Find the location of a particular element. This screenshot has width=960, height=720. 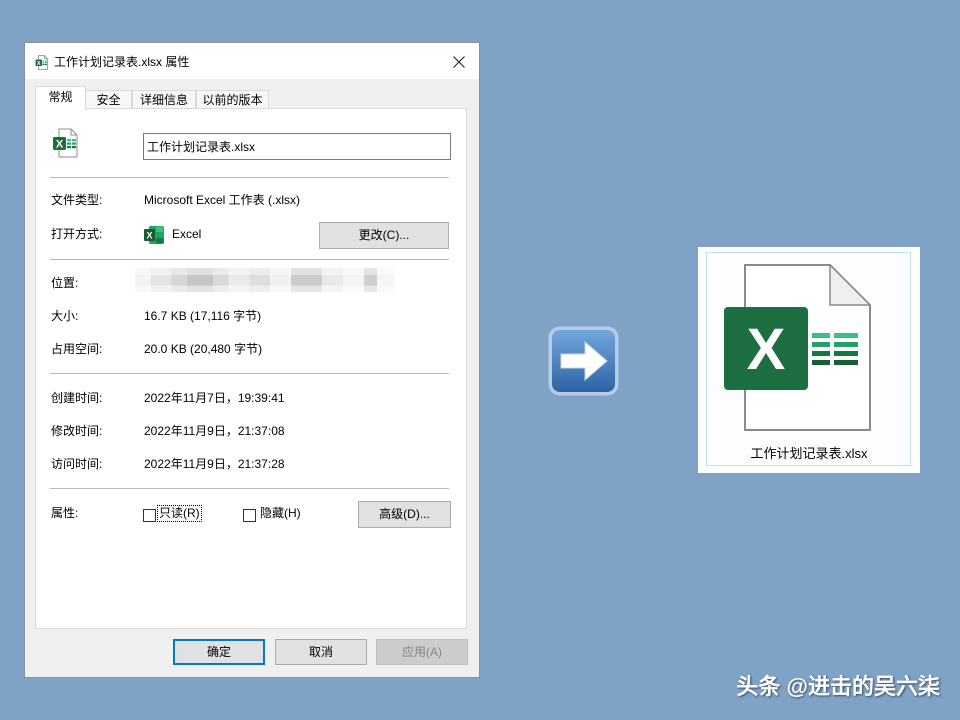

close-icon-stroke is located at coordinates (459, 62).